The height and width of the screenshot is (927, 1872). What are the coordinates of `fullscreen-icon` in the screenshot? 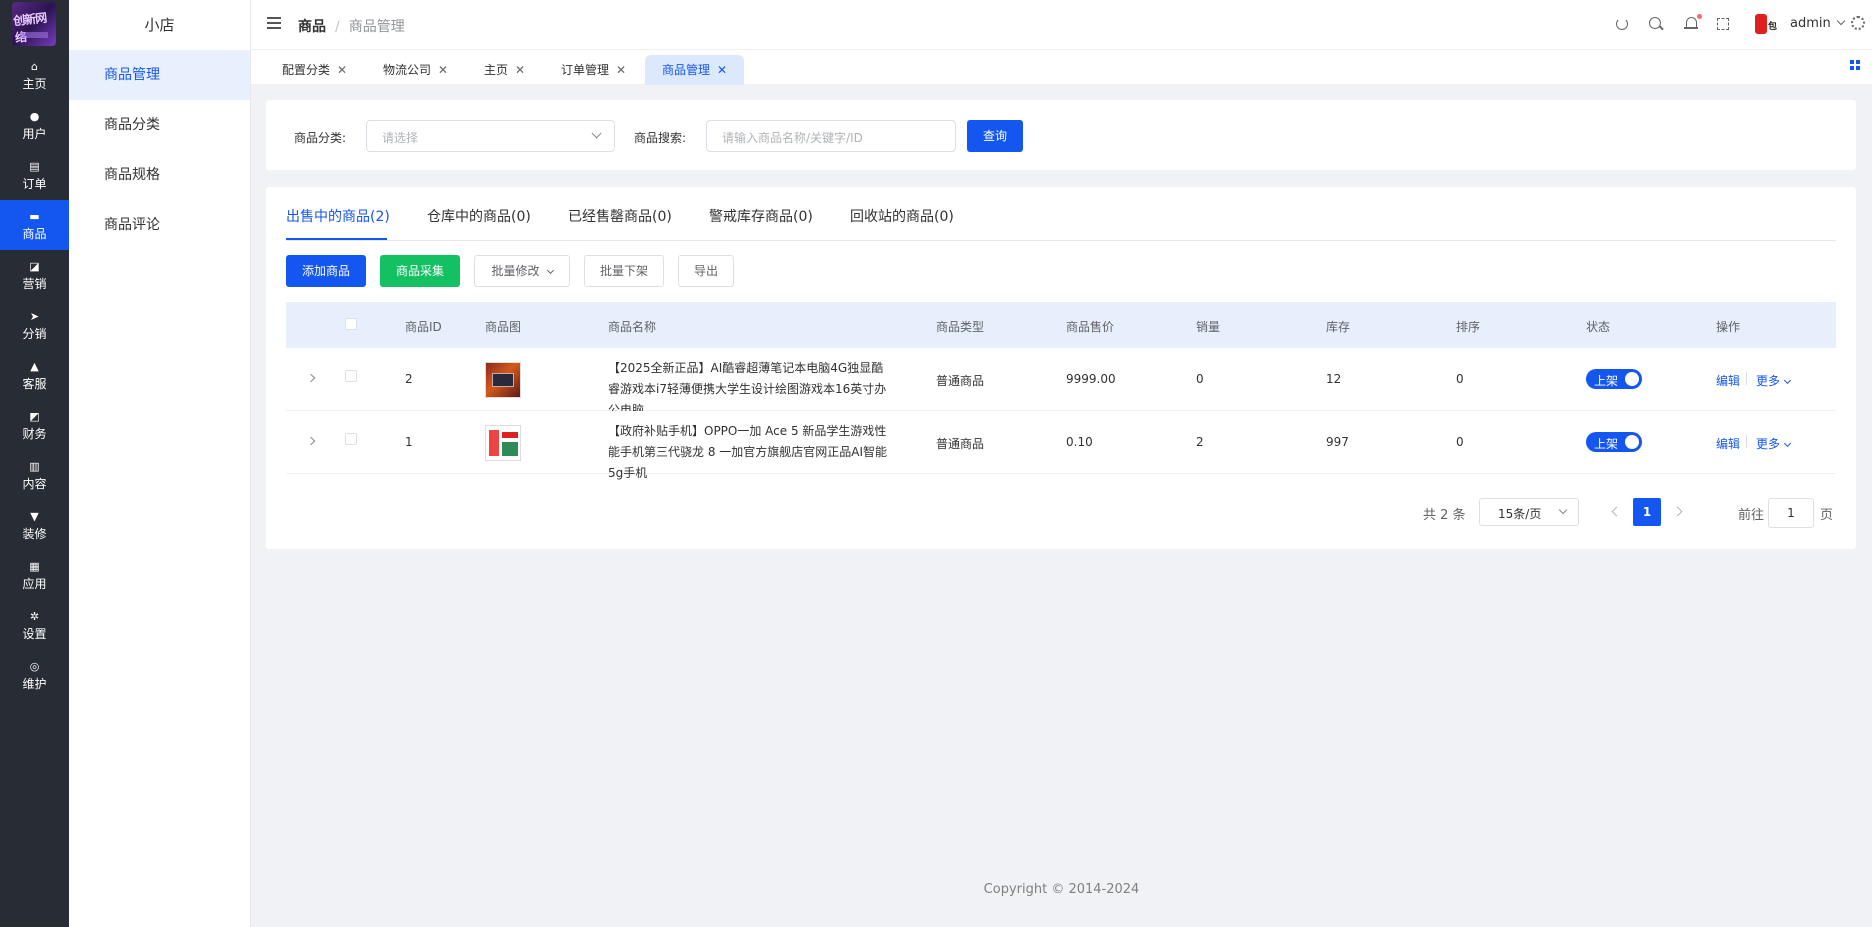 It's located at (1723, 24).